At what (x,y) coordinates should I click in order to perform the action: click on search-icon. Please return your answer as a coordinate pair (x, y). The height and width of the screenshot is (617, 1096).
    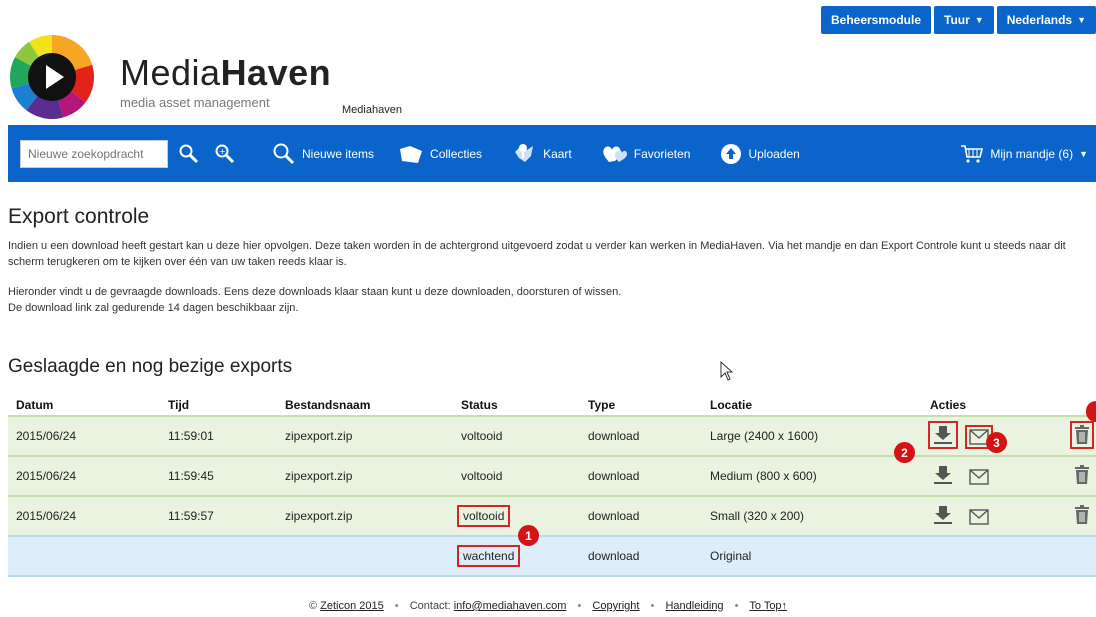
    Looking at the image, I should click on (189, 154).